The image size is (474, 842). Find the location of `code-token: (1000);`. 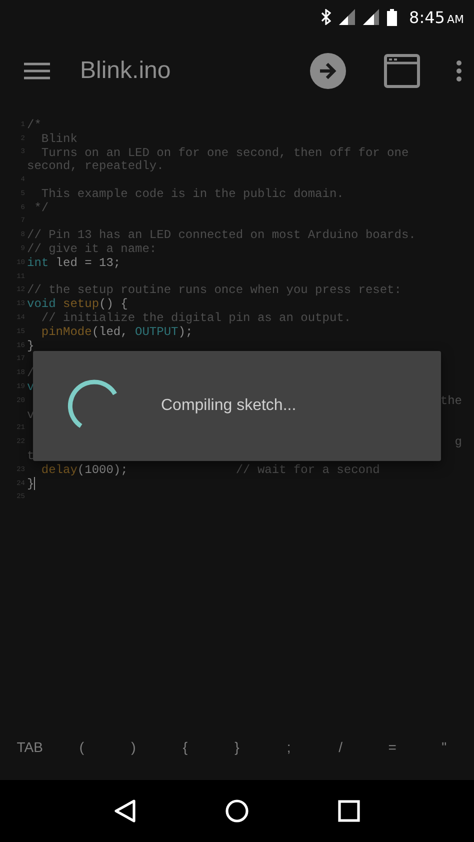

code-token: (1000); is located at coordinates (103, 469).